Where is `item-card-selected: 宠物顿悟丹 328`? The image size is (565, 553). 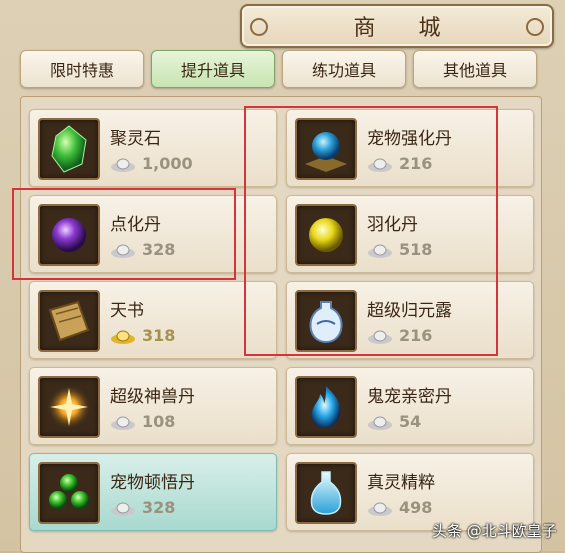
item-card-selected: 宠物顿悟丹 328 is located at coordinates (153, 492).